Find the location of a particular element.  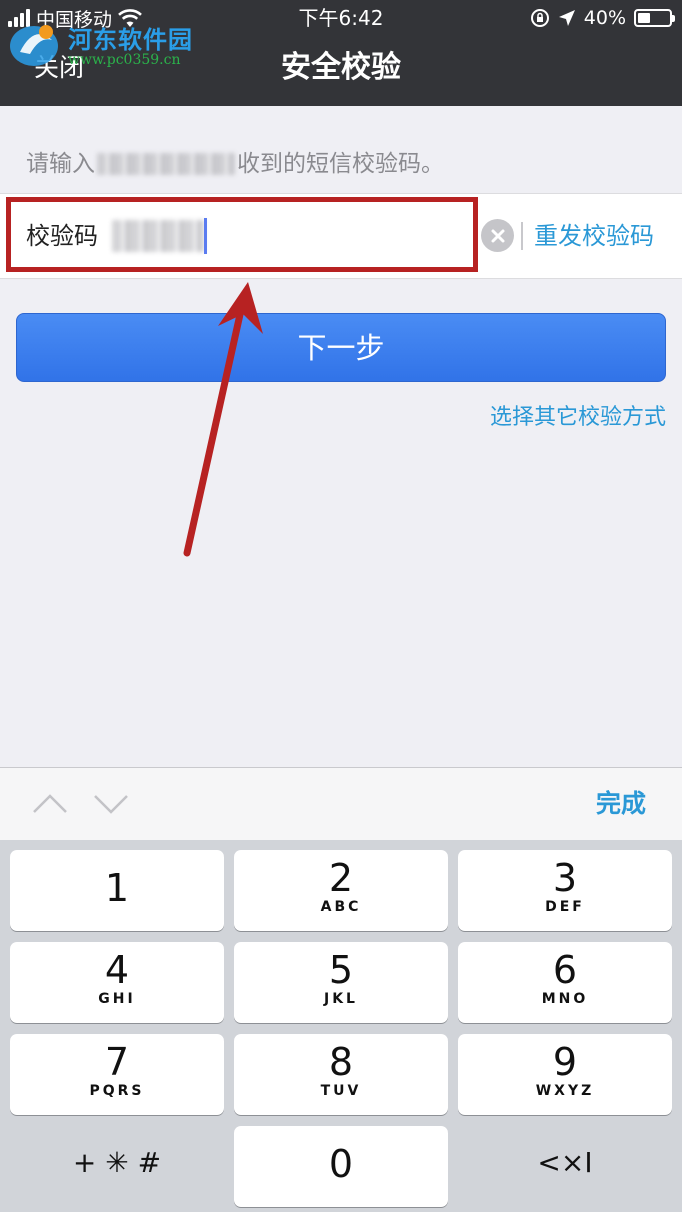

key-9: 9 WXYZ is located at coordinates (565, 1074).